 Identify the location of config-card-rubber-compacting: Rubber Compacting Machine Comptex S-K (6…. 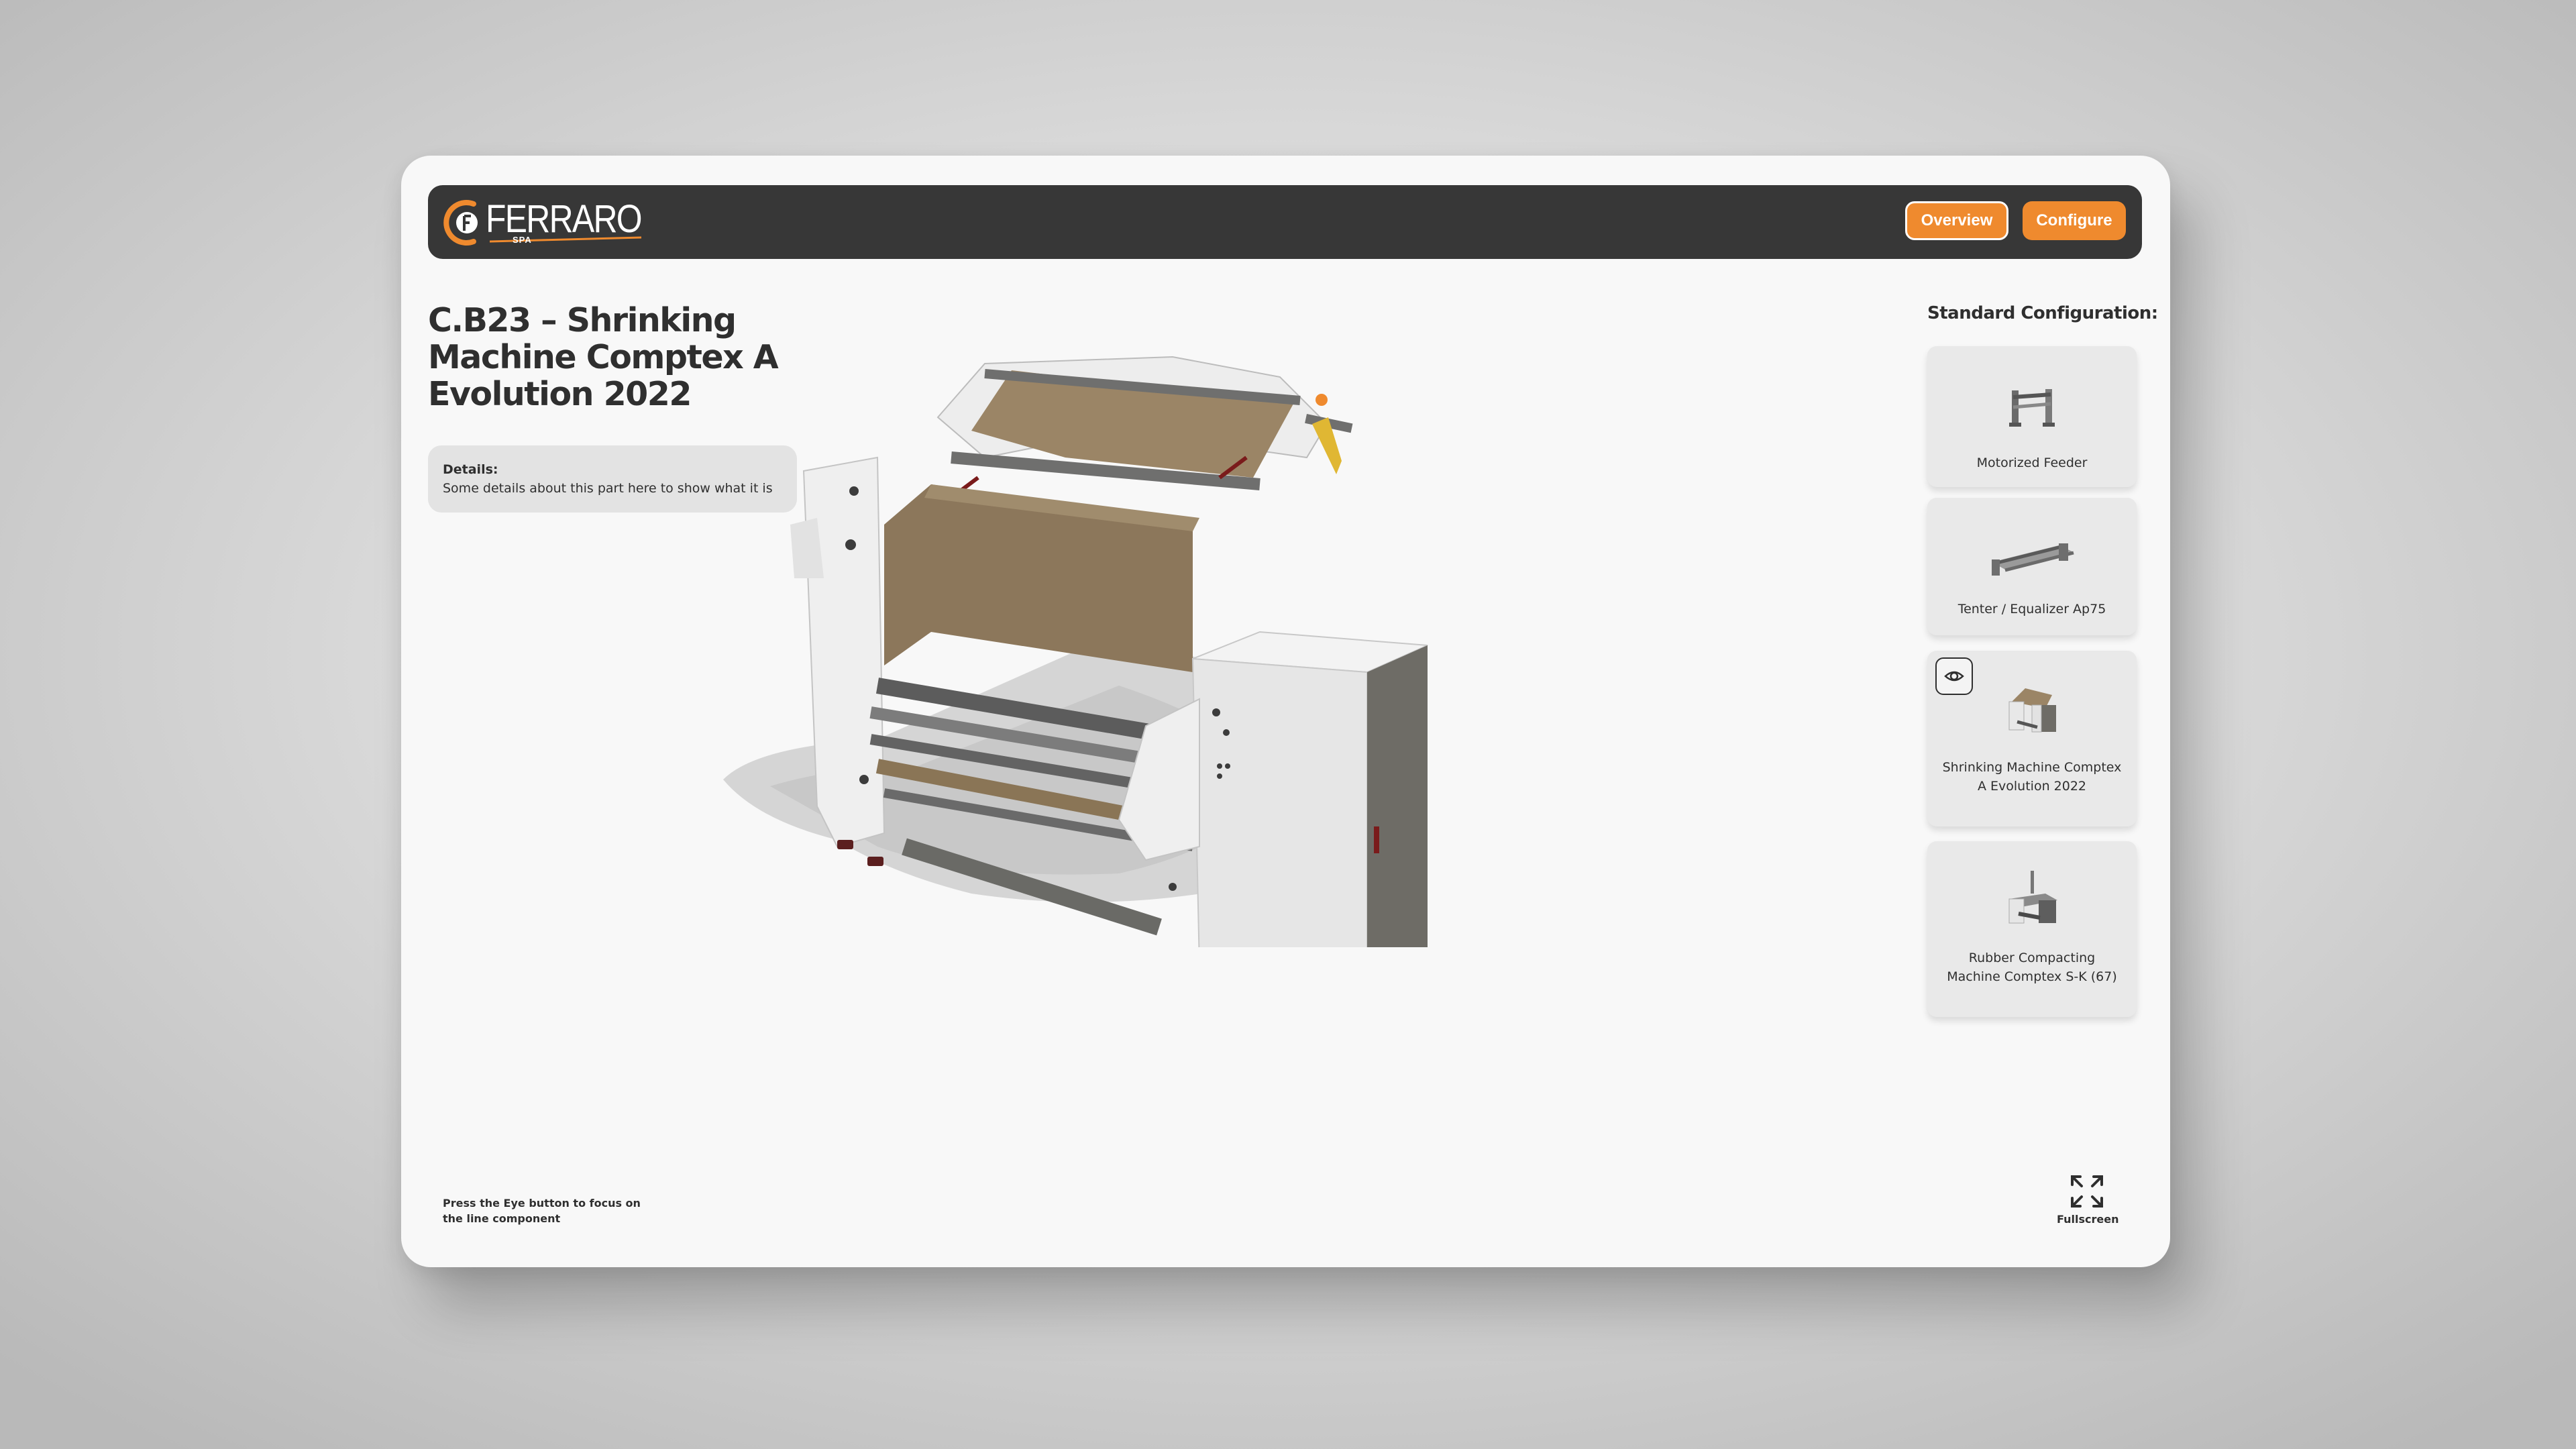
(2032, 929).